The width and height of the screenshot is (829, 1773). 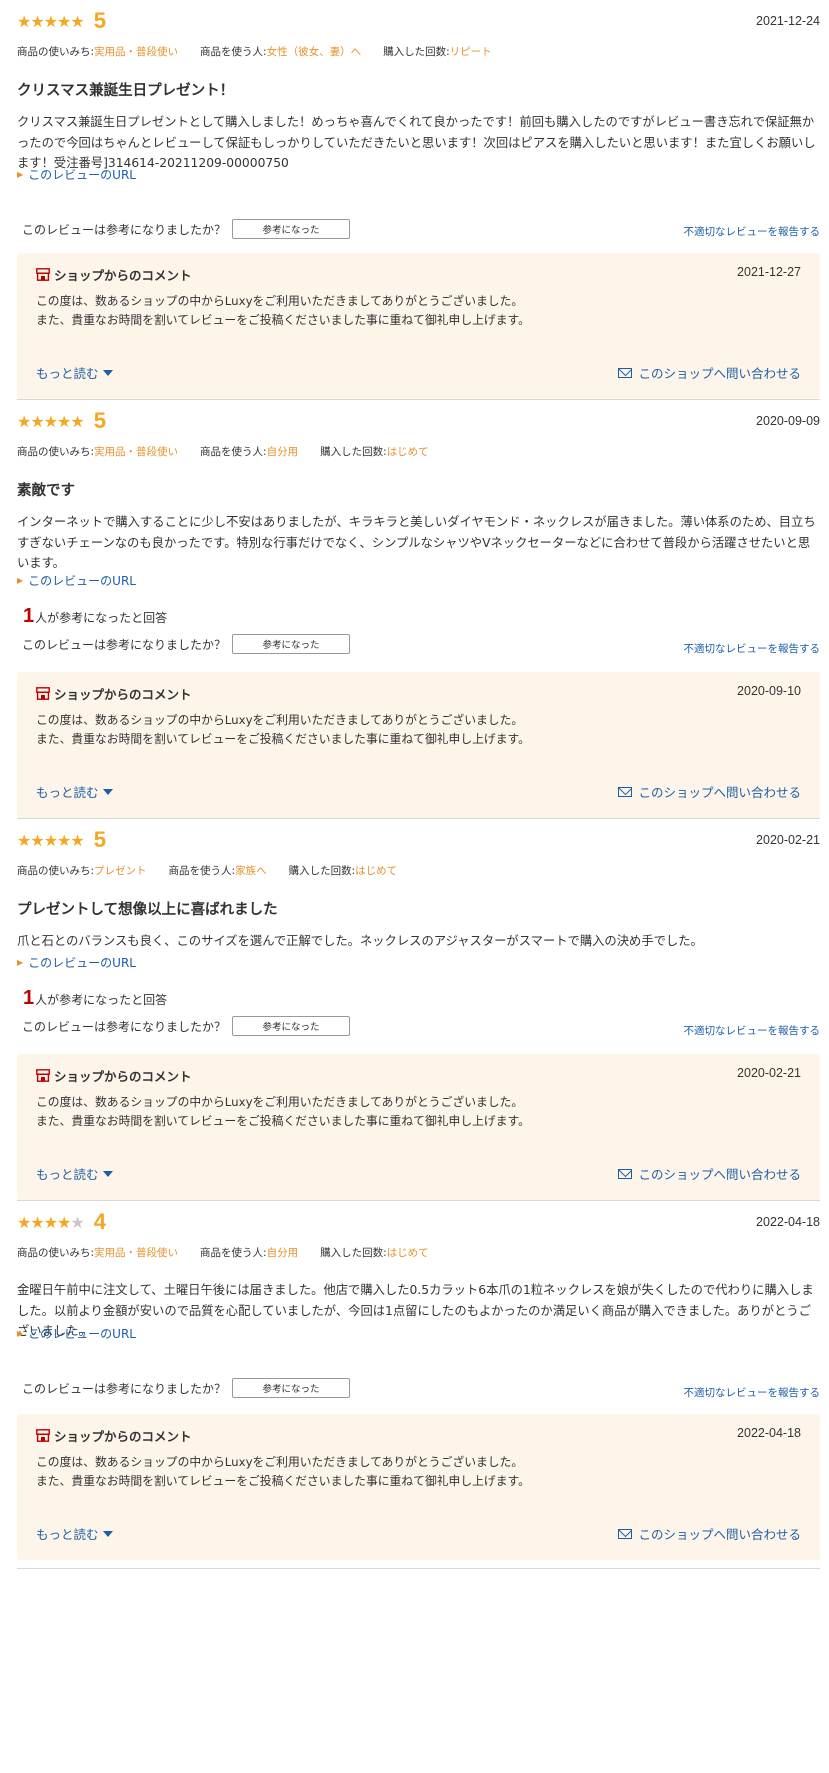 What do you see at coordinates (788, 421) in the screenshot?
I see `review-date: 2020-09-09` at bounding box center [788, 421].